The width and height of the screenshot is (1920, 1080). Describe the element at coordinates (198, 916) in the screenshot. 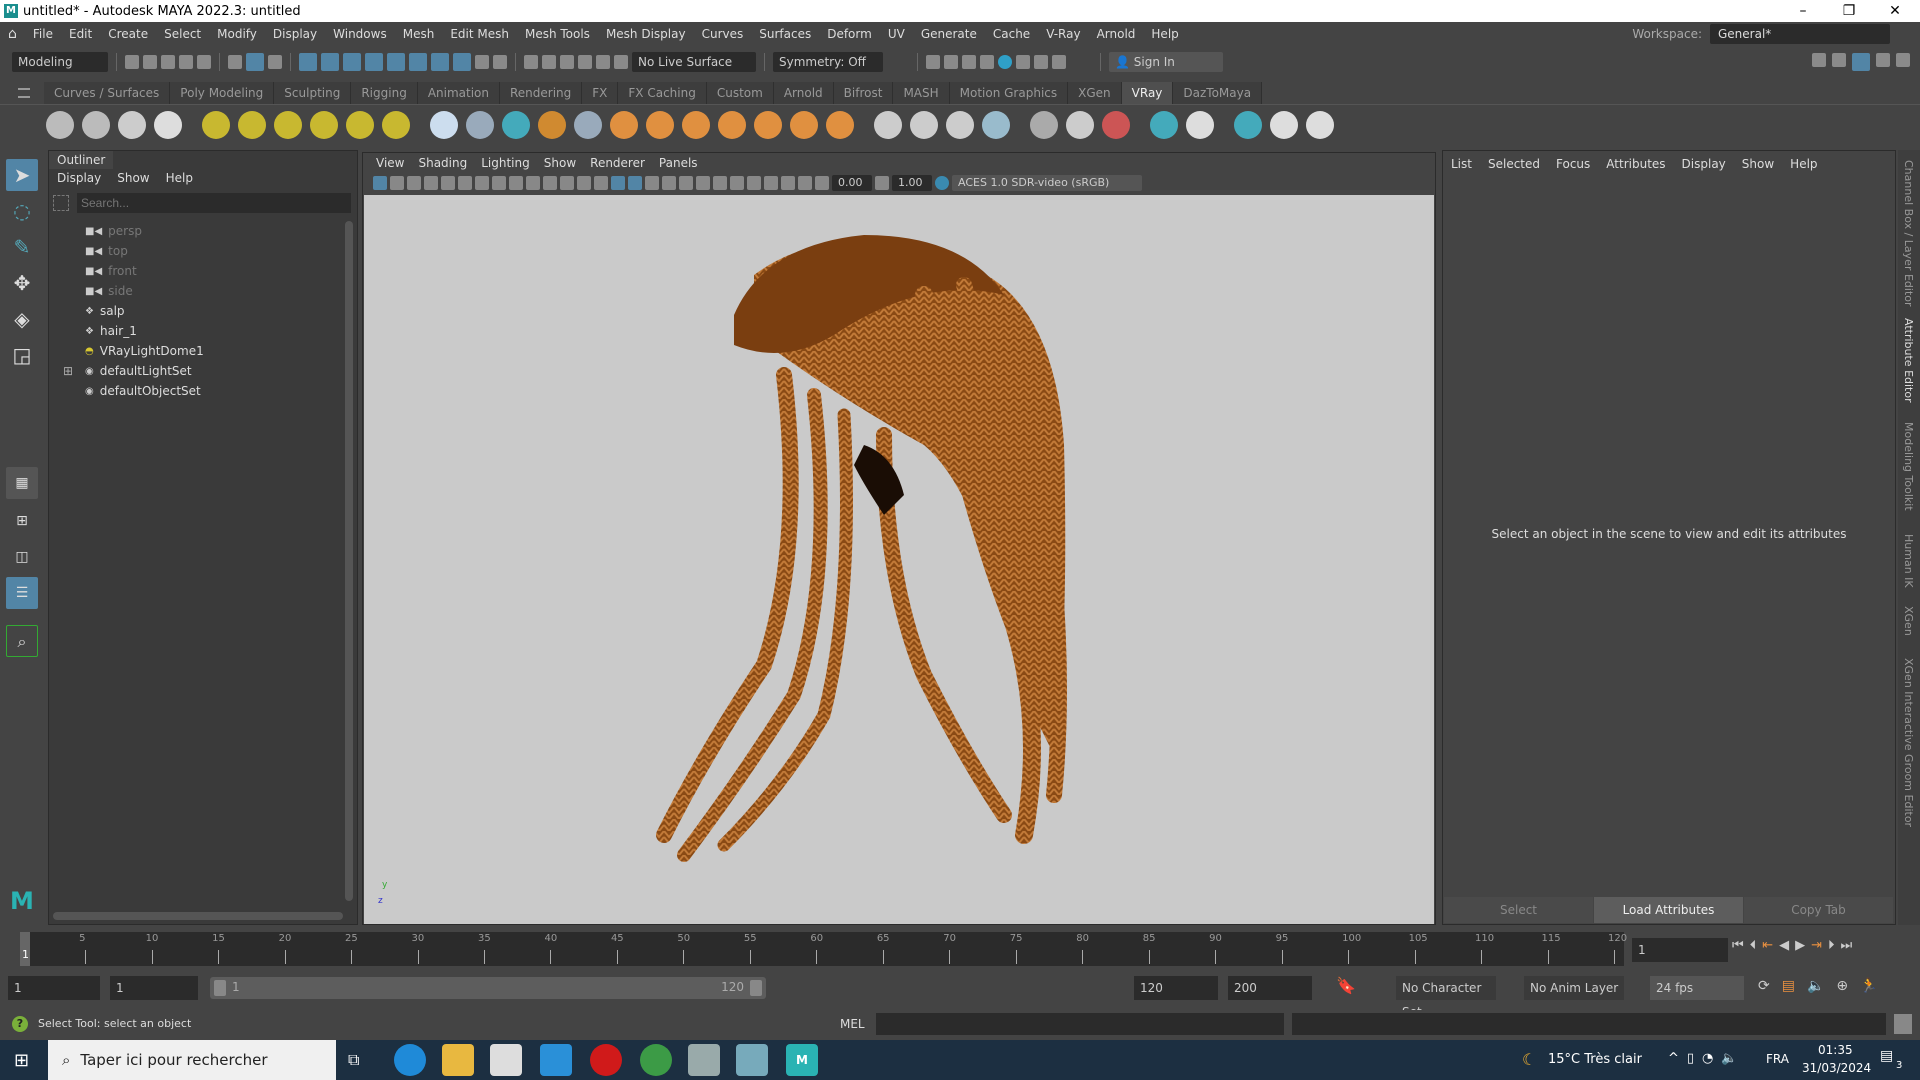

I see `outliner-horizontal-scrollbar` at that location.